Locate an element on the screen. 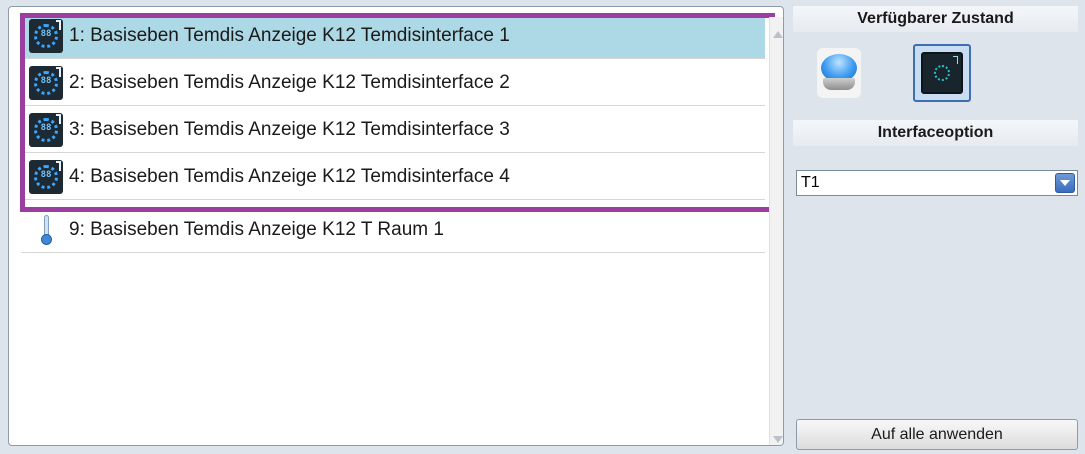 The width and height of the screenshot is (1085, 454). list-item: 9: Basiseben Temdis Anzeige K12 T Raum 1 is located at coordinates (393, 230).